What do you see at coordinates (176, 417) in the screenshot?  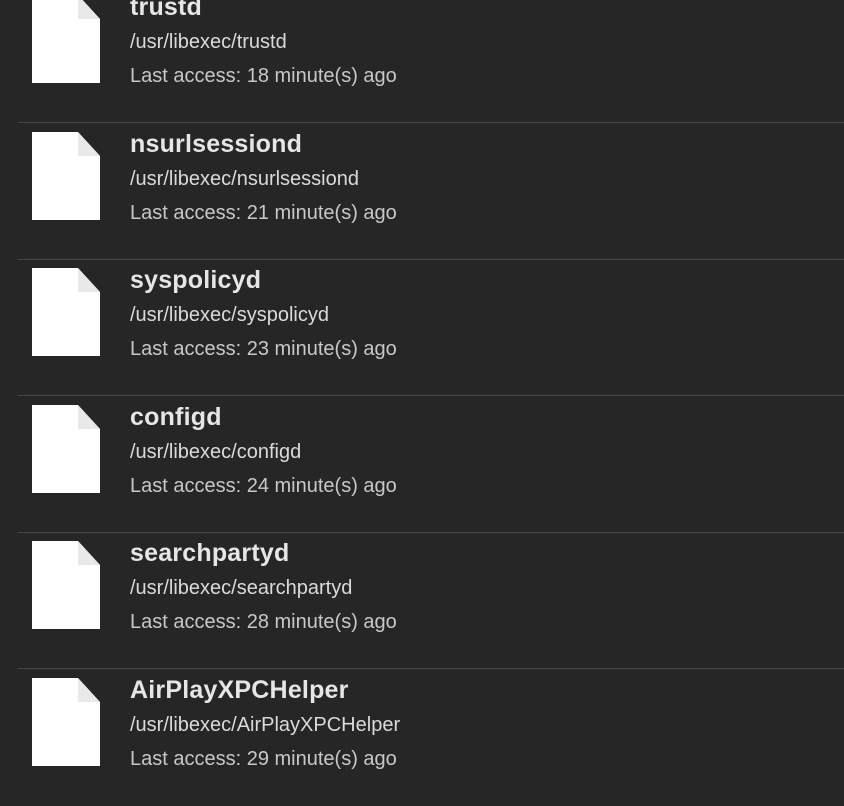 I see `item-name: configd` at bounding box center [176, 417].